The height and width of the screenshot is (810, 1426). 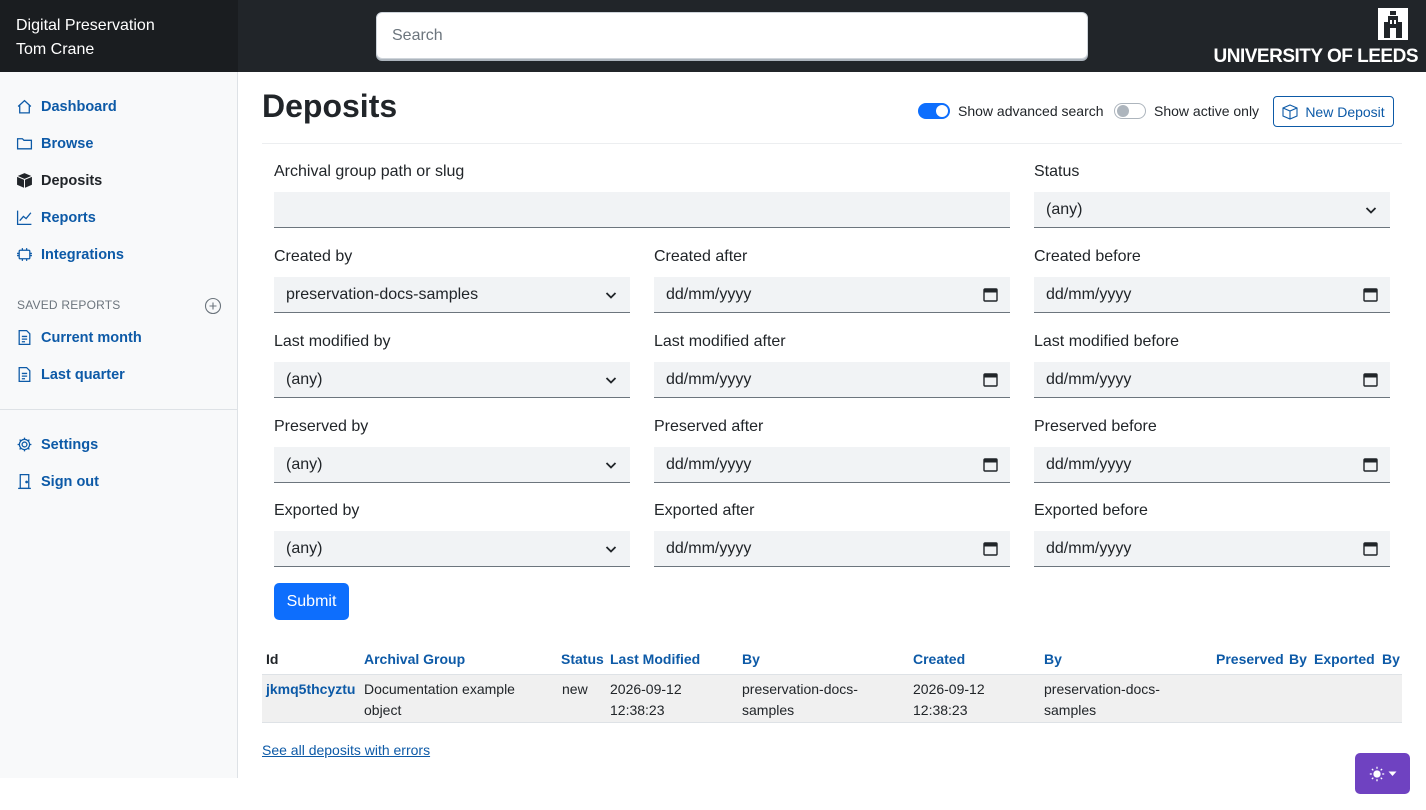 I want to click on column-header-status: Status, so click(x=582, y=659).